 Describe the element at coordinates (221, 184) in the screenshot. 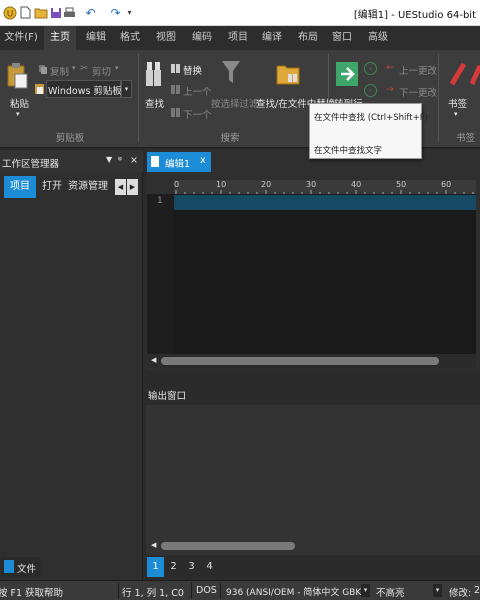

I see `ruler-label: 10` at that location.